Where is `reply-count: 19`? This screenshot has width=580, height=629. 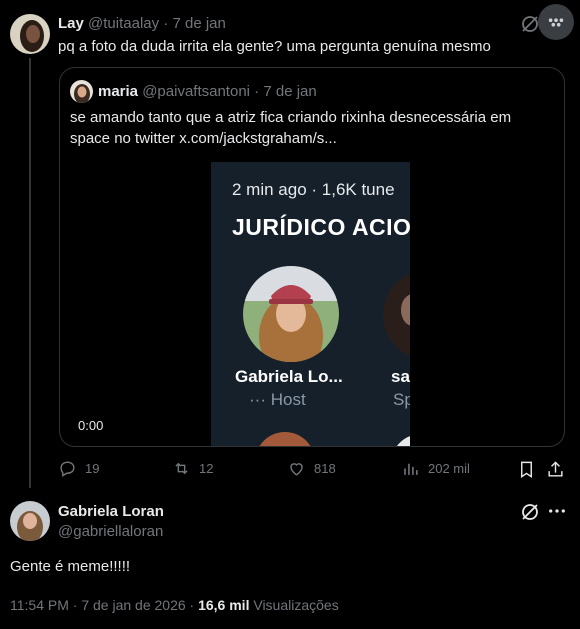 reply-count: 19 is located at coordinates (92, 468).